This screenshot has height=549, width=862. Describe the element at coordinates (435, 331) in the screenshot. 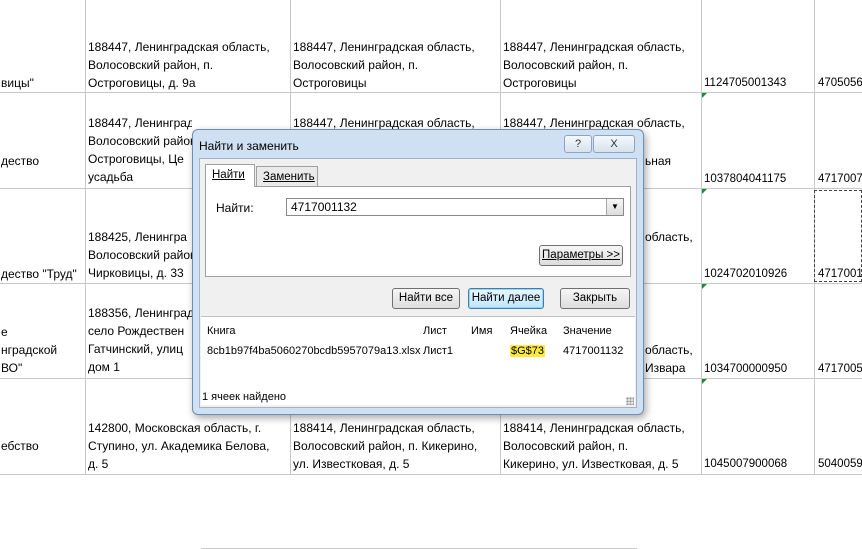

I see `column-header: Лист` at that location.